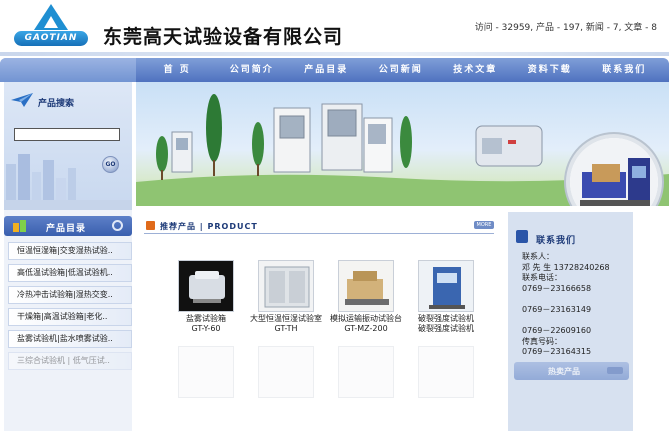 The height and width of the screenshot is (431, 669). I want to click on product-card: 模拟运输振动试验台 GT-MZ-200, so click(366, 297).